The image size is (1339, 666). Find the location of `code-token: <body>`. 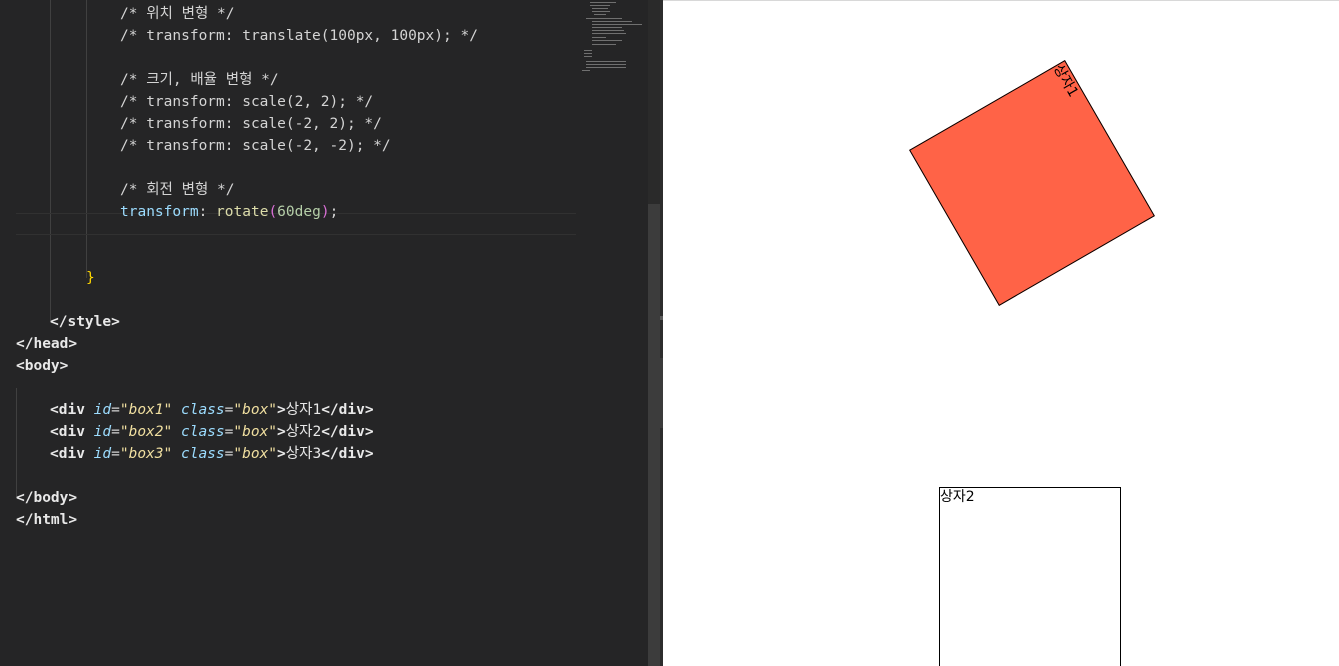

code-token: <body> is located at coordinates (42, 366).